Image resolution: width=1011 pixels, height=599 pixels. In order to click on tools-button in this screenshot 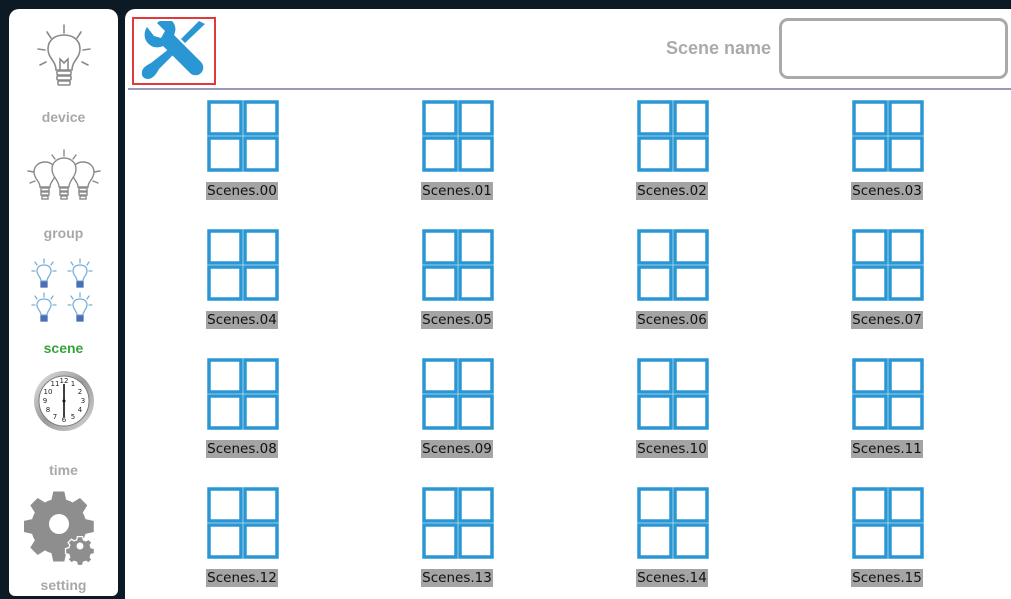, I will do `click(174, 51)`.